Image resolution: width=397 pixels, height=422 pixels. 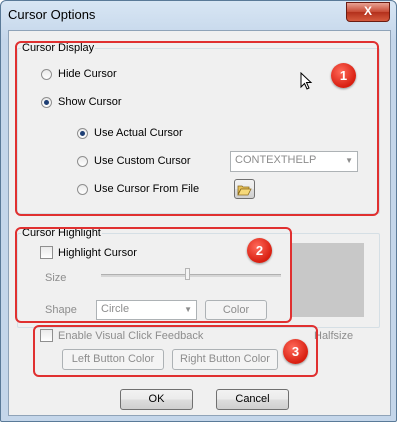 I want to click on highlight-preview, so click(x=327, y=280).